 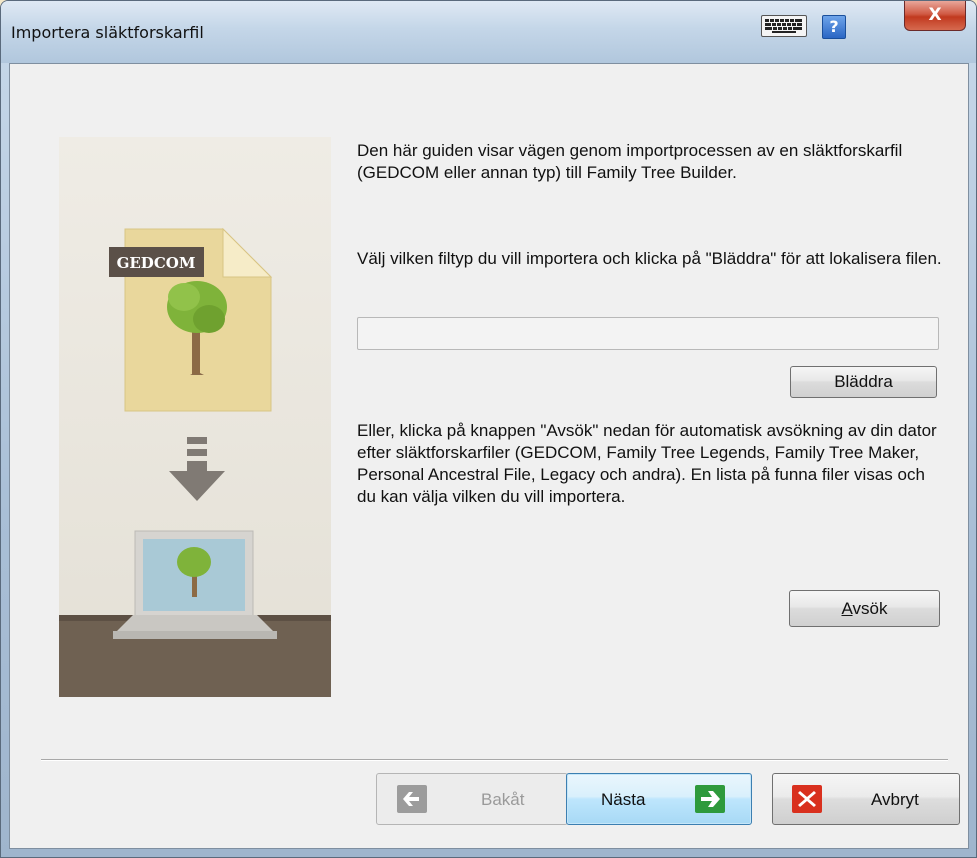 I want to click on help-icon: ?, so click(x=834, y=27).